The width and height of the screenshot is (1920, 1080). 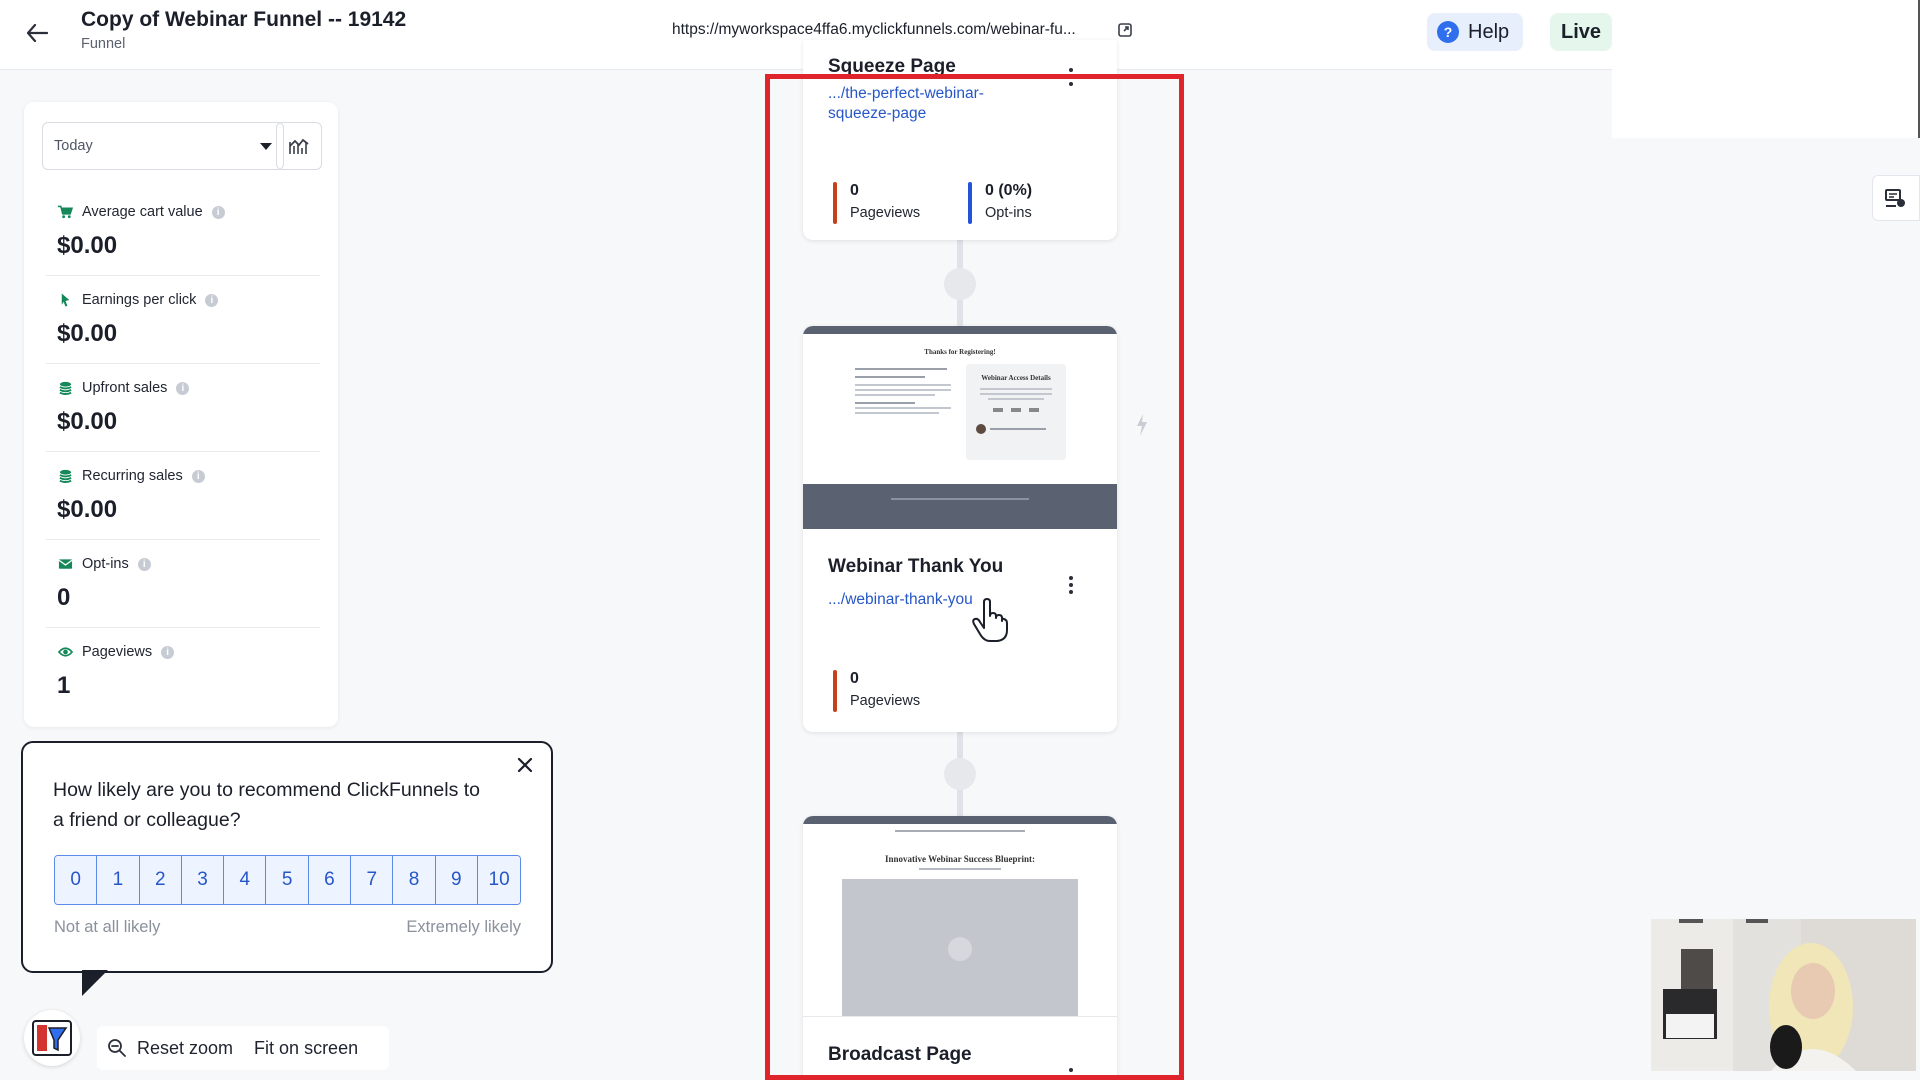 What do you see at coordinates (266, 146) in the screenshot?
I see `caret-down-icon` at bounding box center [266, 146].